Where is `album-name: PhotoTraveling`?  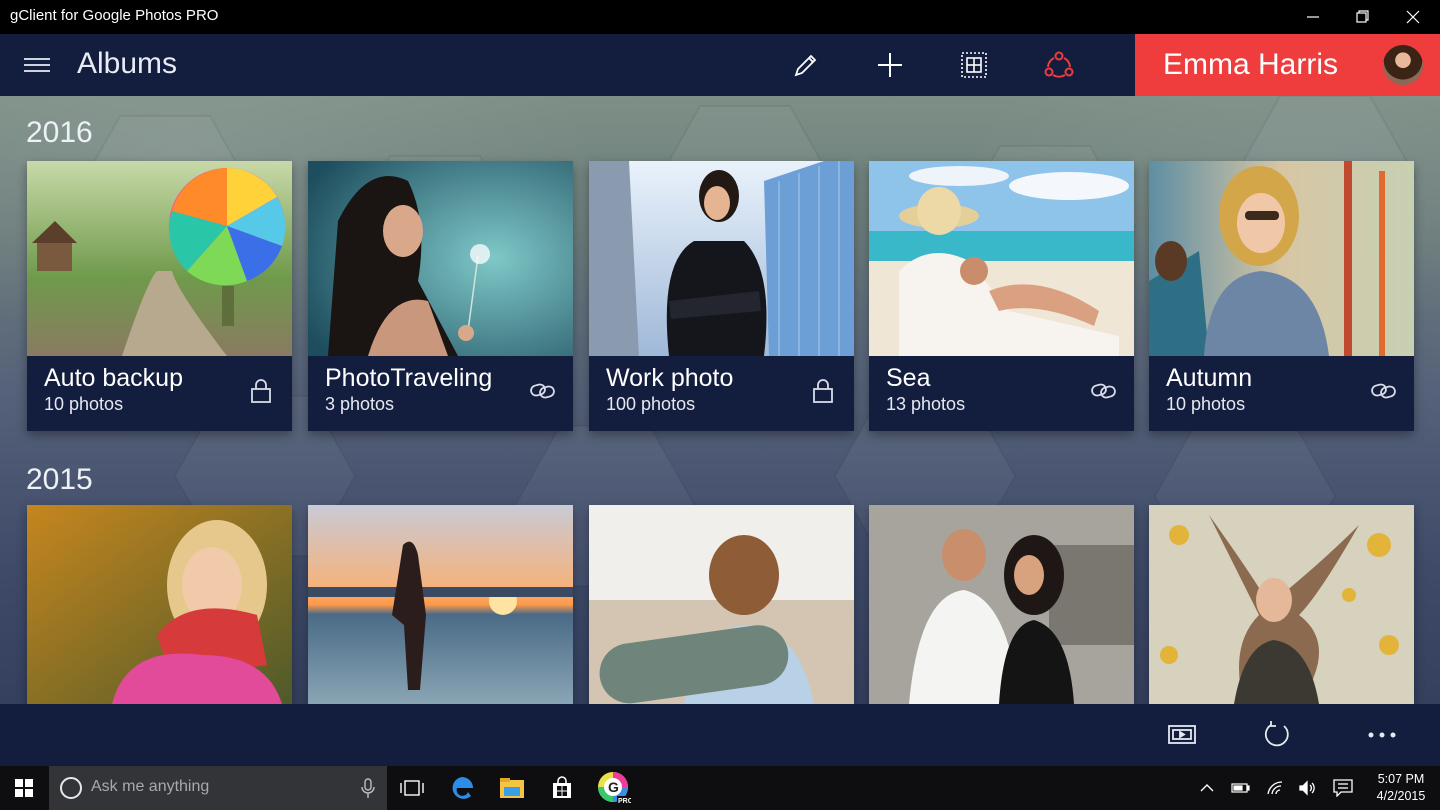 album-name: PhotoTraveling is located at coordinates (409, 378).